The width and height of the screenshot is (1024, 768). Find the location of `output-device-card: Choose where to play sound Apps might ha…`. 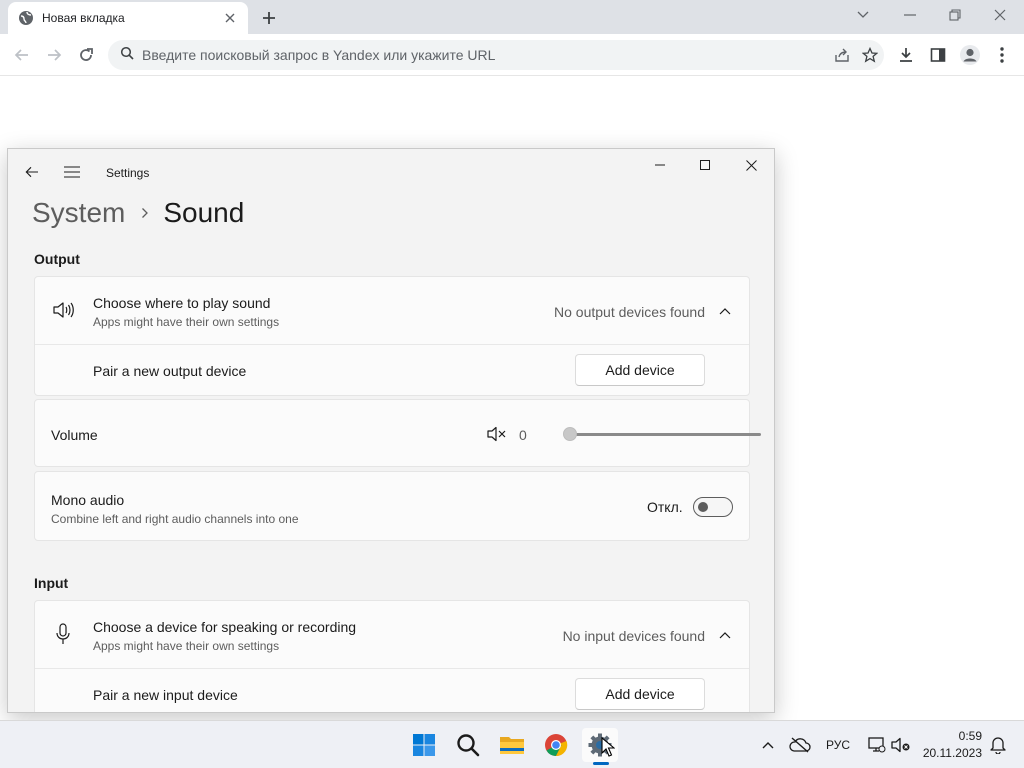

output-device-card: Choose where to play sound Apps might ha… is located at coordinates (392, 336).